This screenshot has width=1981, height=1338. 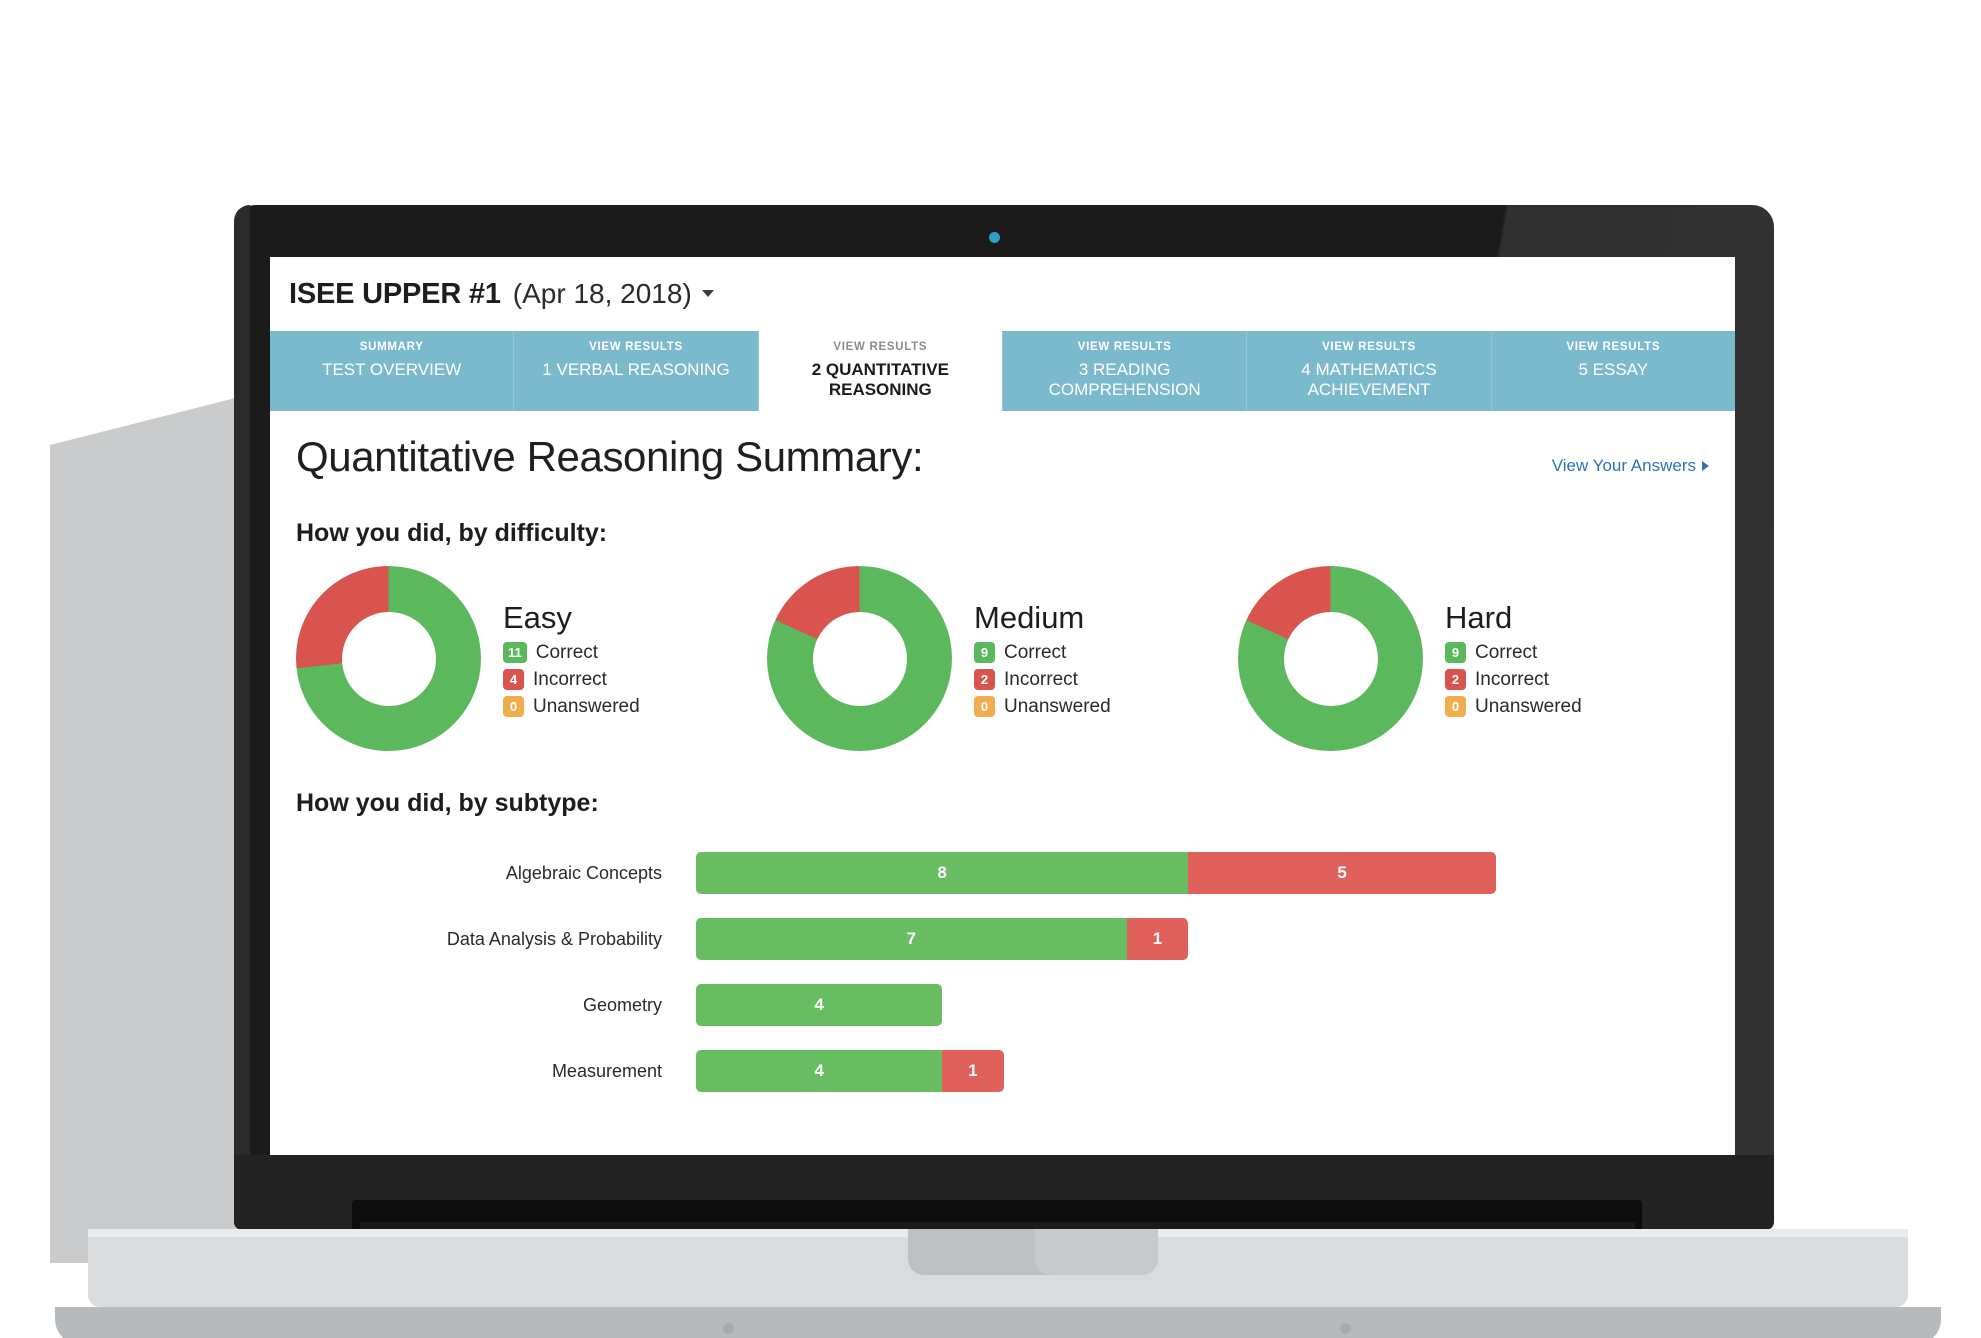 What do you see at coordinates (1345, 1328) in the screenshot?
I see `laptop-foot-right` at bounding box center [1345, 1328].